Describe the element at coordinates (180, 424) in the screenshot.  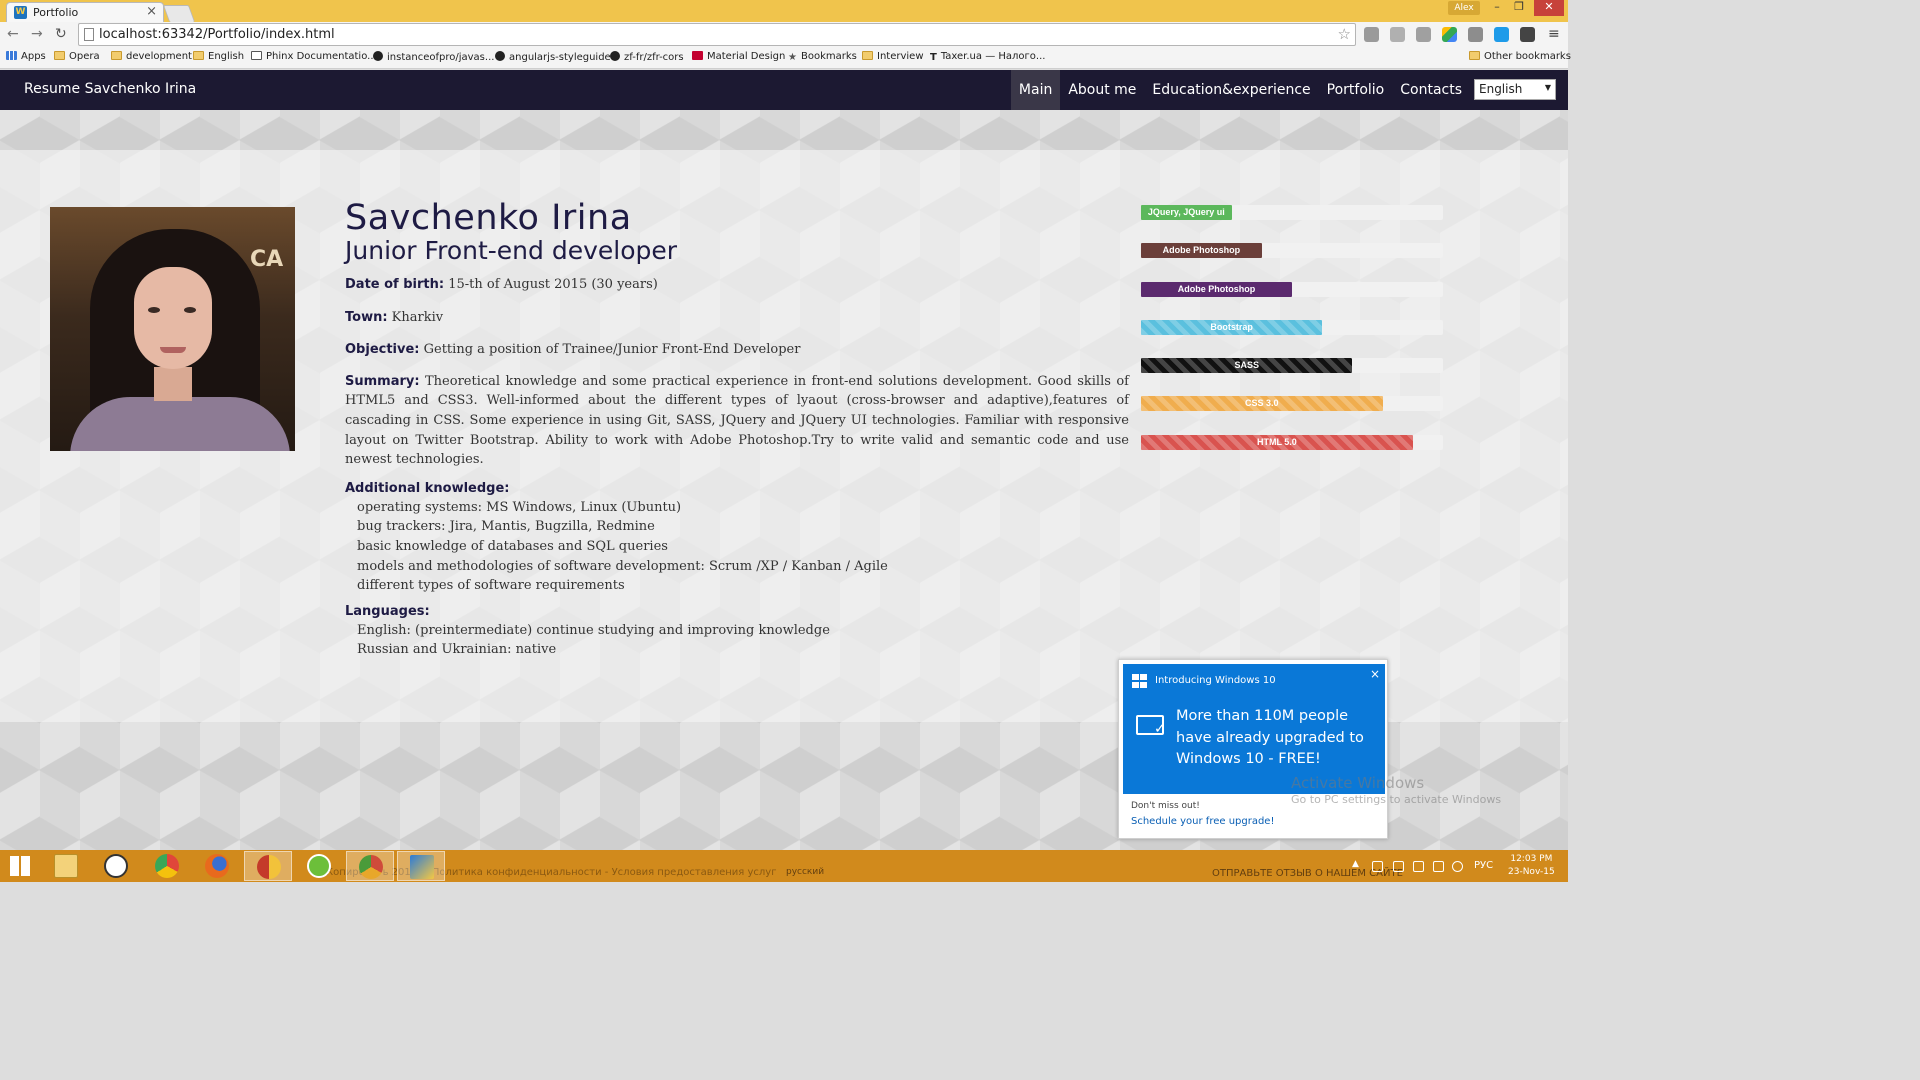
I see `photo-shirt` at that location.